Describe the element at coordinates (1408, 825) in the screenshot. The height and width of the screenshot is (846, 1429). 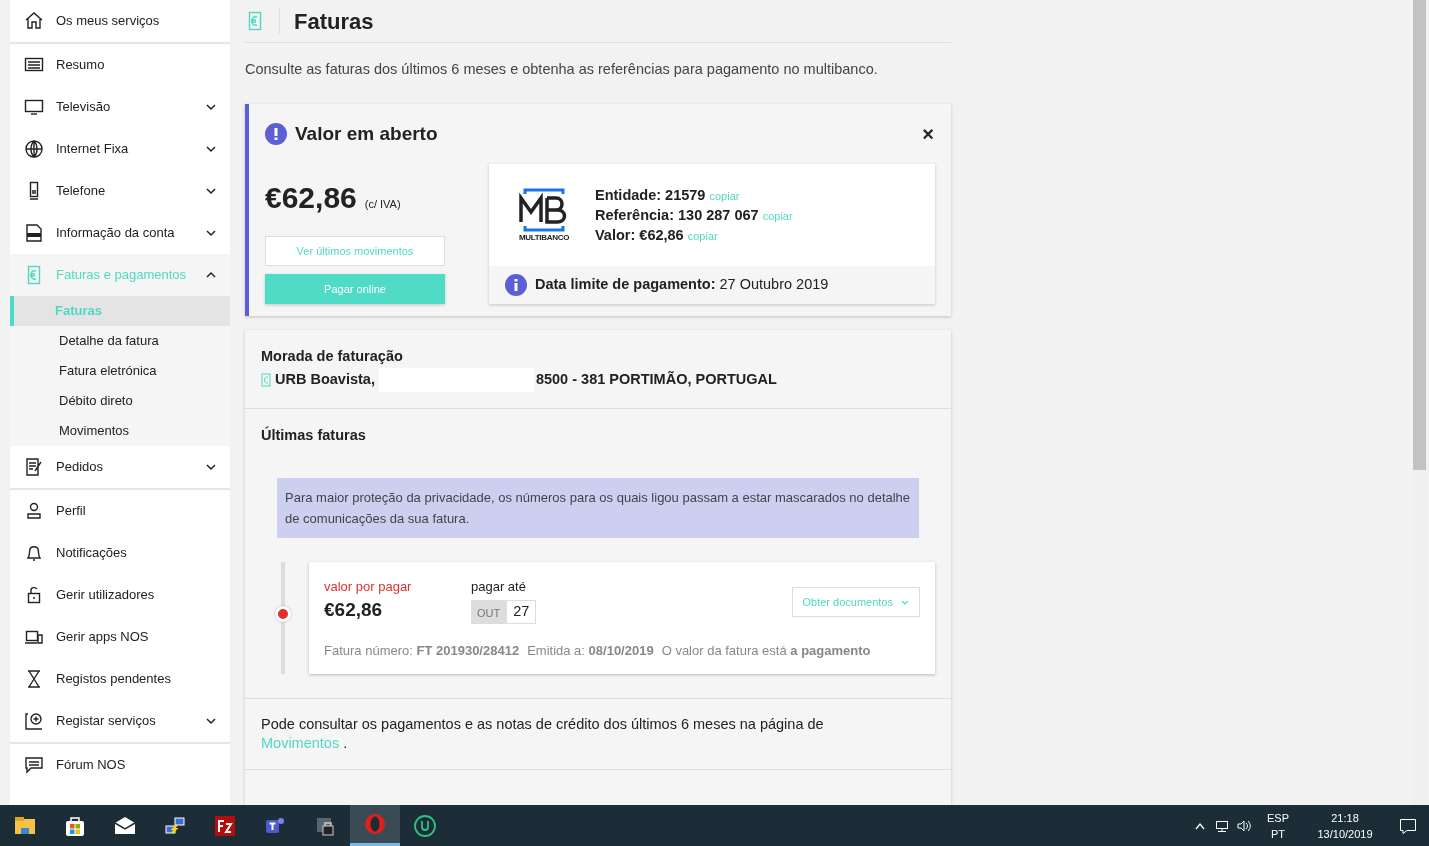
I see `notification-icon` at that location.